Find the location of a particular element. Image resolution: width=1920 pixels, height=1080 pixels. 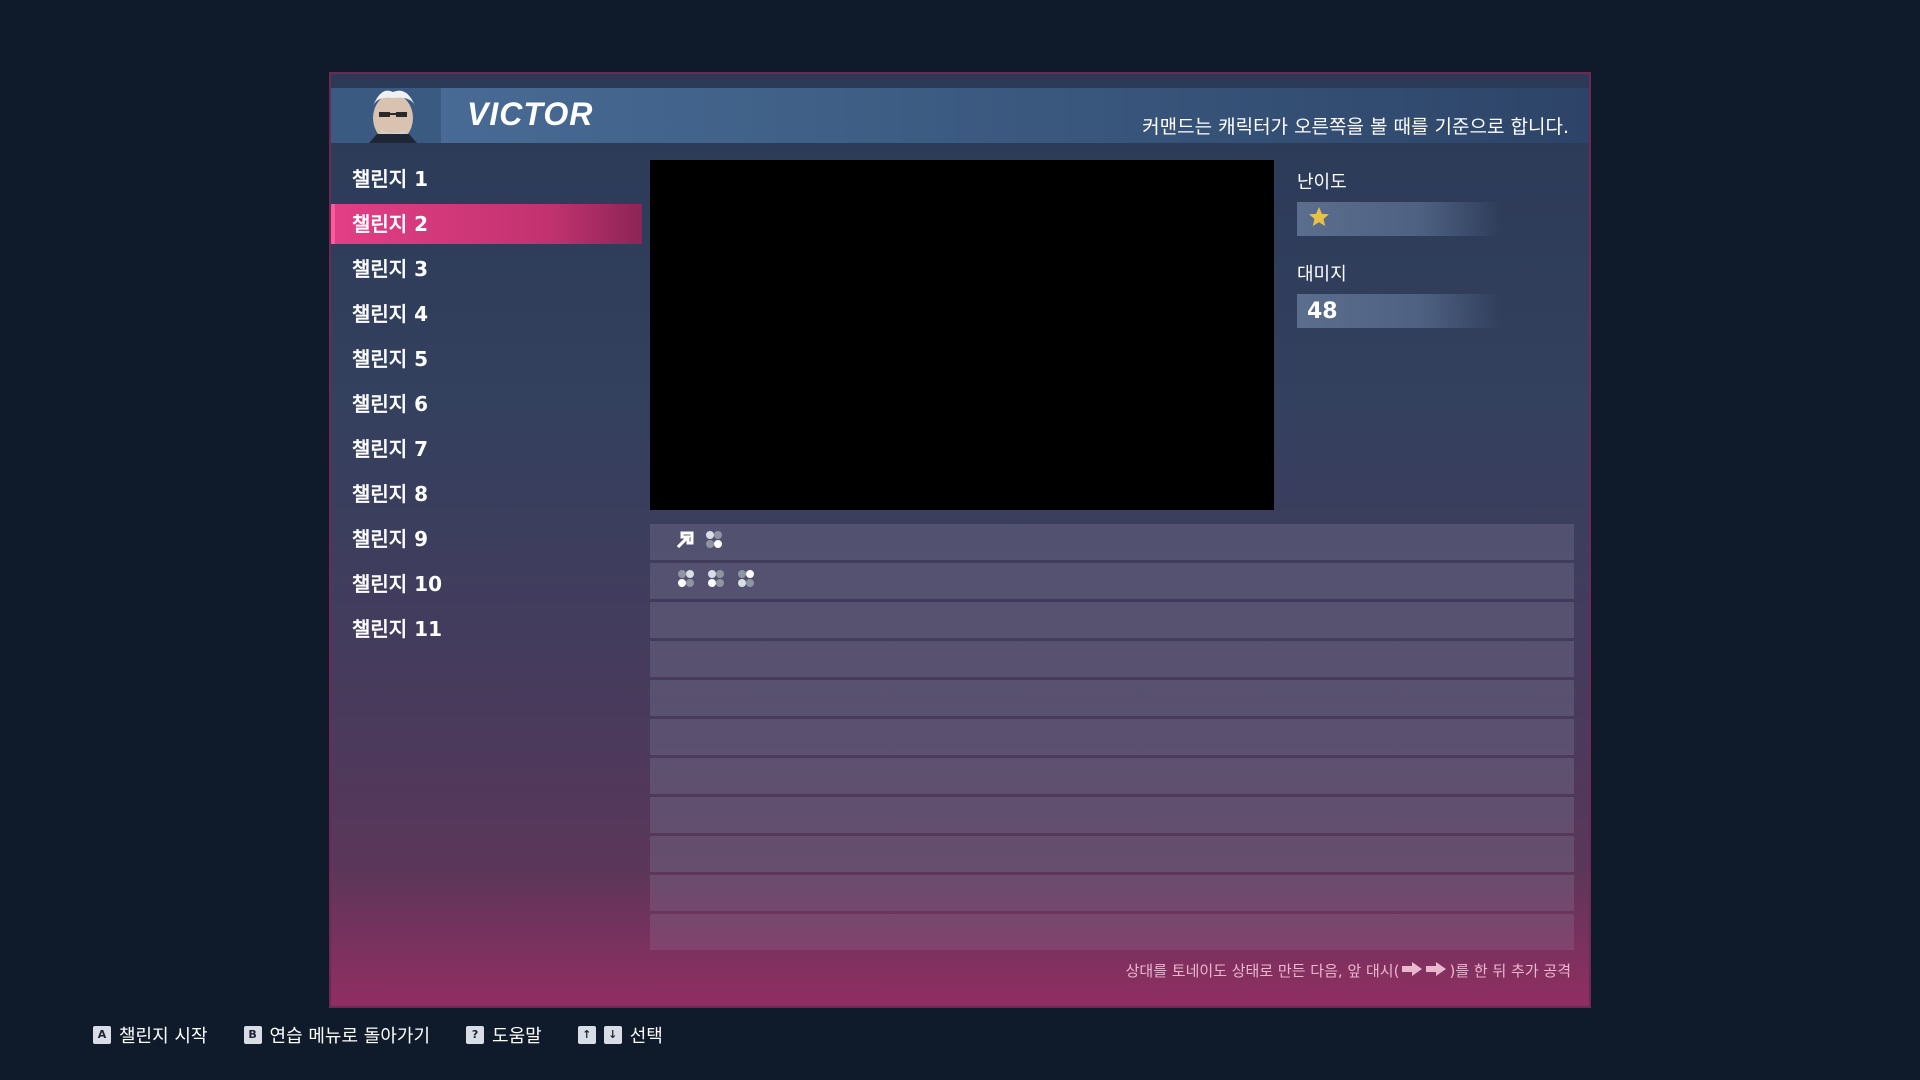

star-icon is located at coordinates (1319, 219).